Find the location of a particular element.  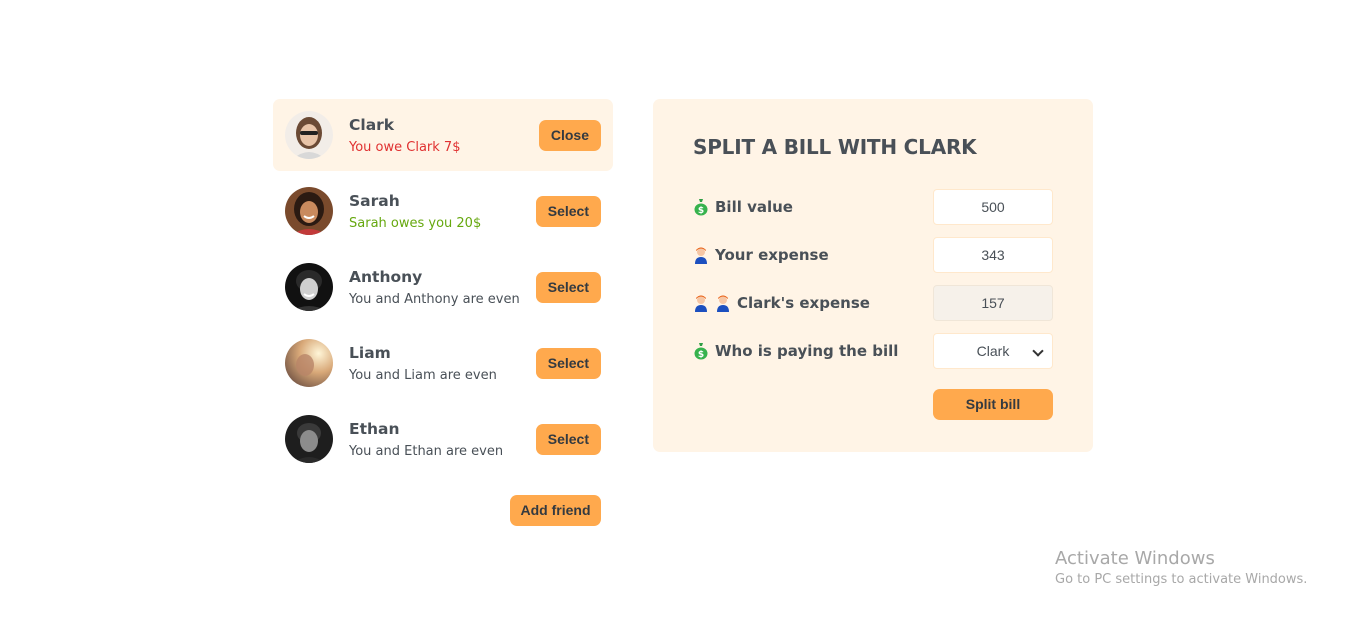

chevron-down-icon is located at coordinates (1038, 351).